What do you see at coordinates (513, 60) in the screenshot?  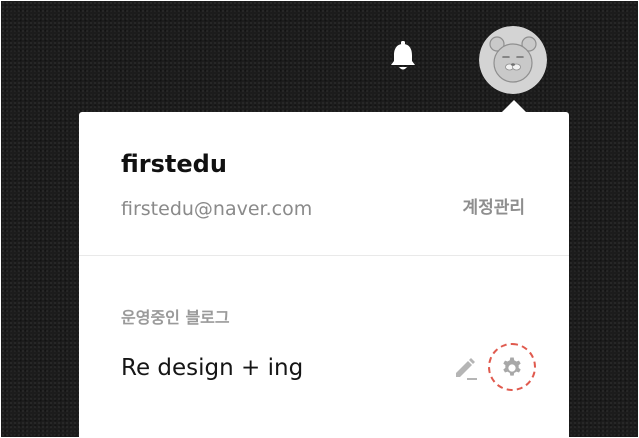 I see `avatar` at bounding box center [513, 60].